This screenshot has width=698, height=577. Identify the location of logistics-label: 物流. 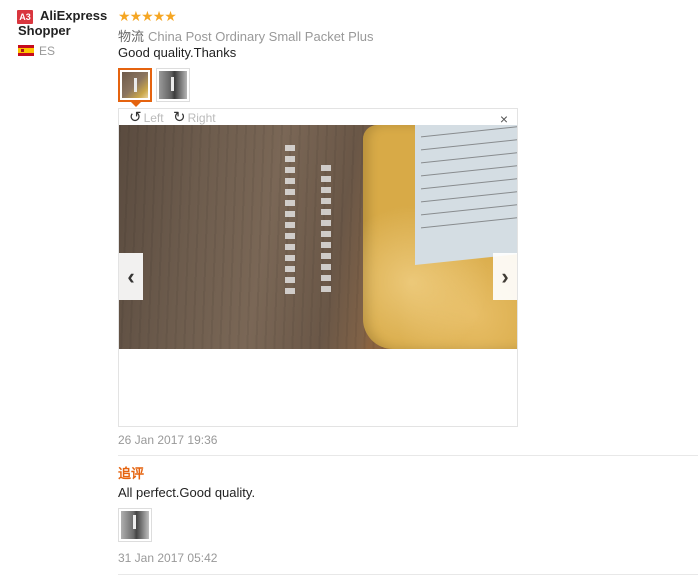
(131, 36).